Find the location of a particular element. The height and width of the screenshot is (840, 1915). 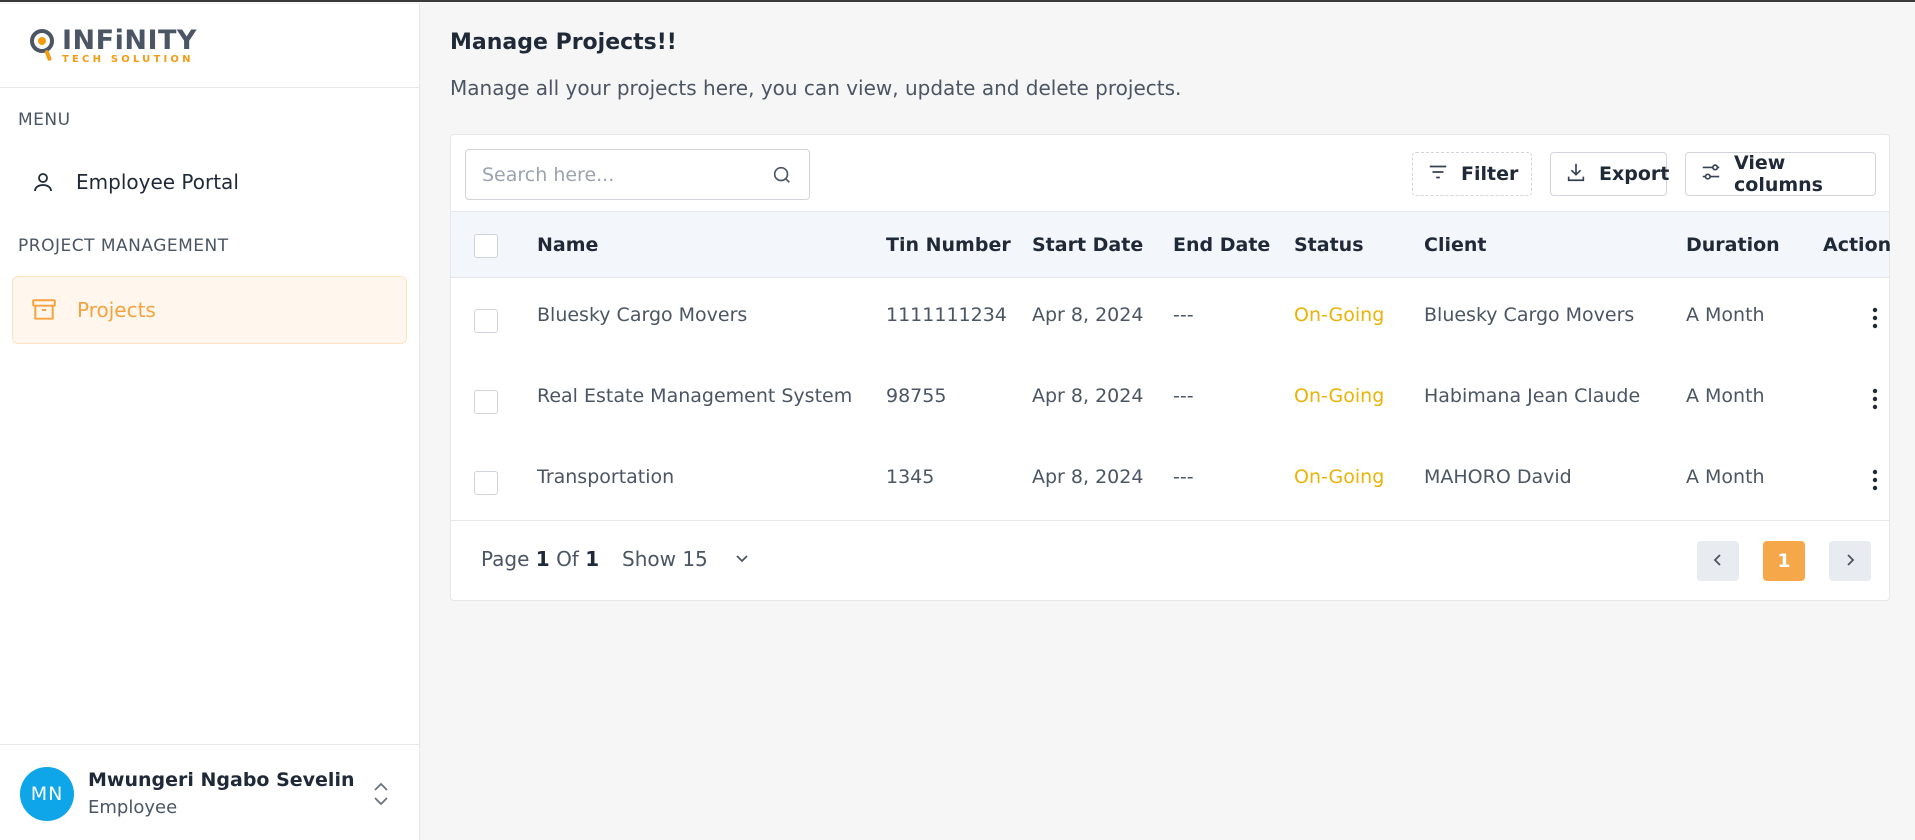

search-icon is located at coordinates (782, 177).